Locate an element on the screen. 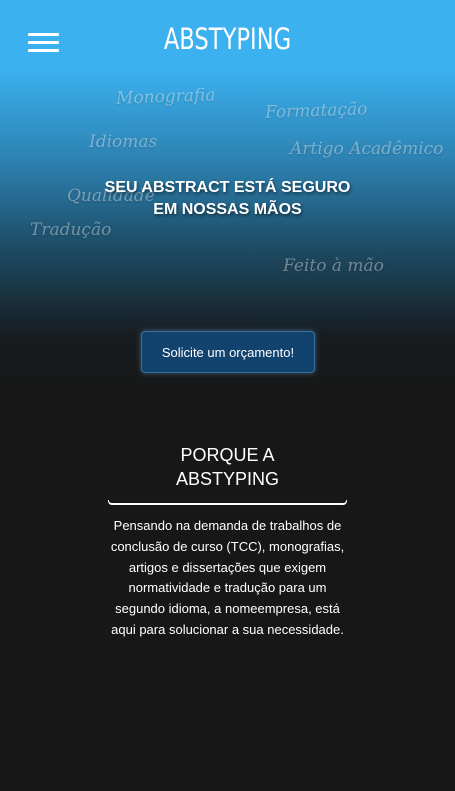 This screenshot has width=455, height=791. description-line: aqui para solucionar a sua necessidade. is located at coordinates (227, 629).